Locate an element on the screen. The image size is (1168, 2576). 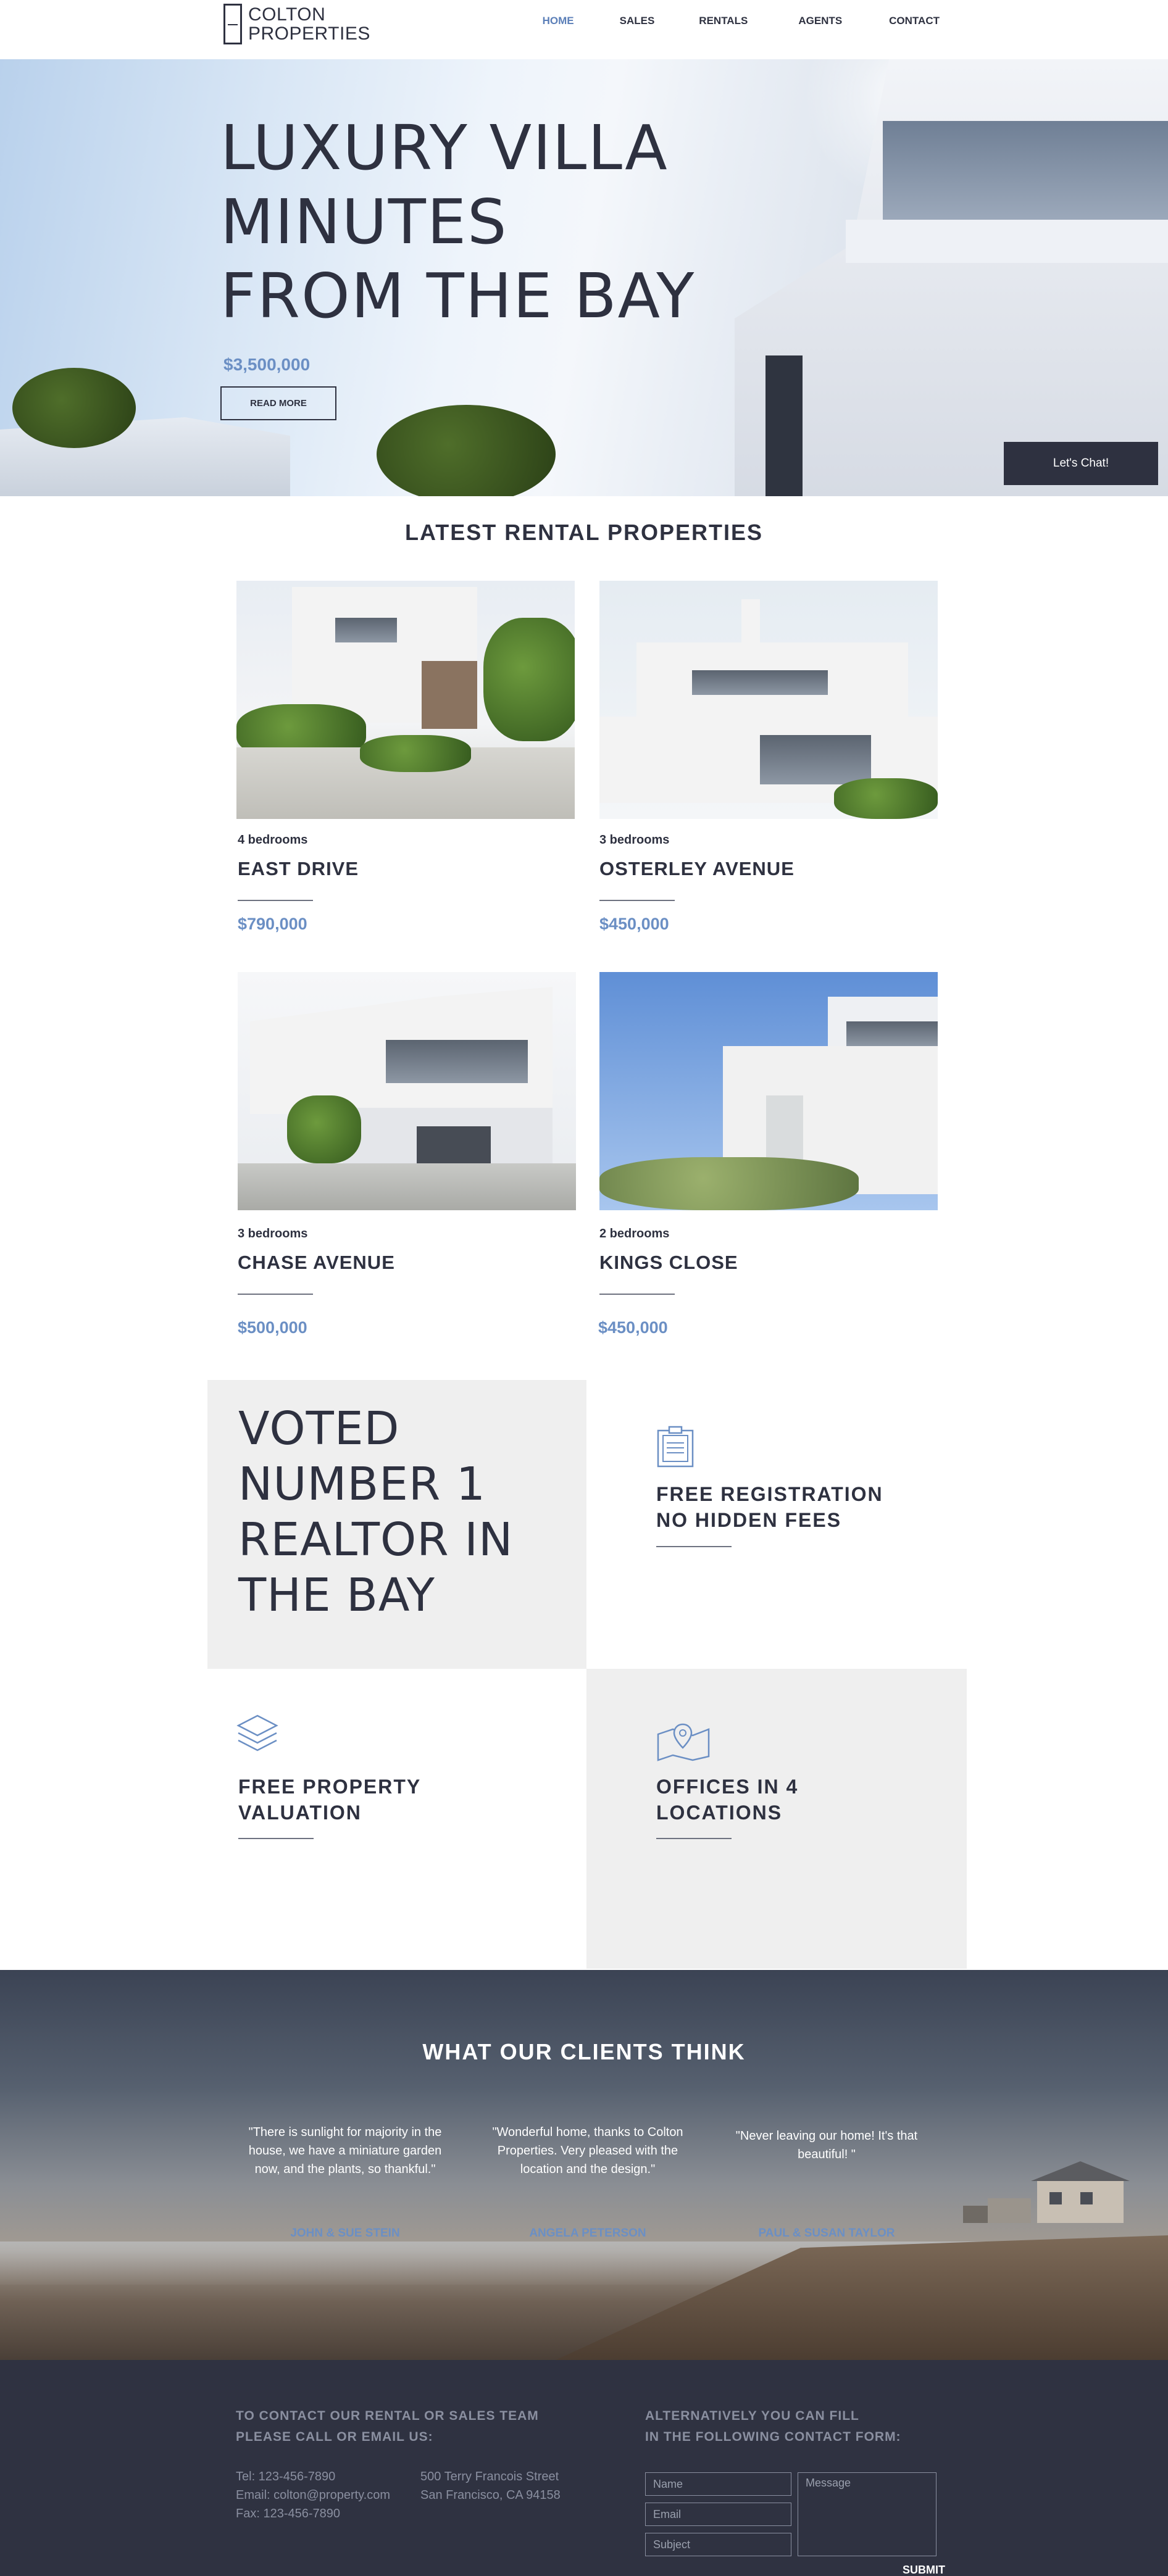
subject-field is located at coordinates (718, 2544).